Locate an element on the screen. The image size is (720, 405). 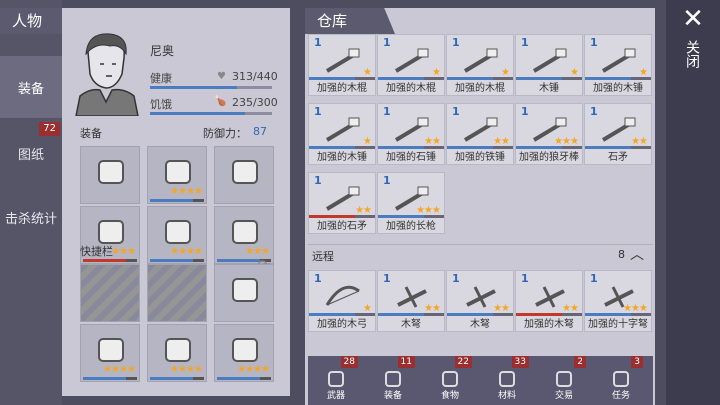
item-name: 加强的十字弩 is located at coordinates (618, 324).